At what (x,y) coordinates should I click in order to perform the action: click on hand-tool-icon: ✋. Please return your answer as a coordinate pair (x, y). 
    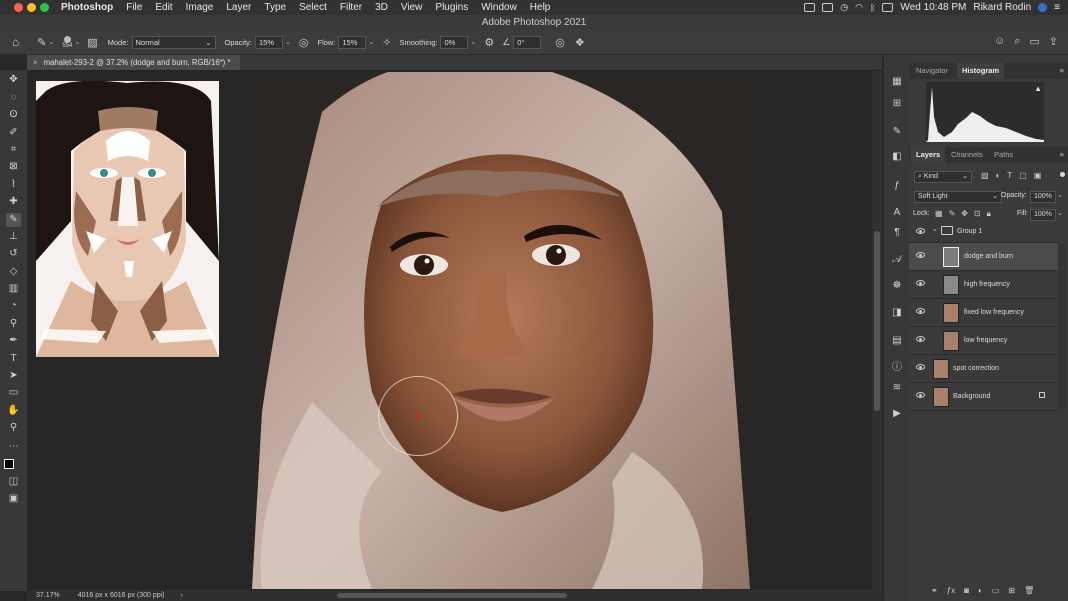
    Looking at the image, I should click on (13, 411).